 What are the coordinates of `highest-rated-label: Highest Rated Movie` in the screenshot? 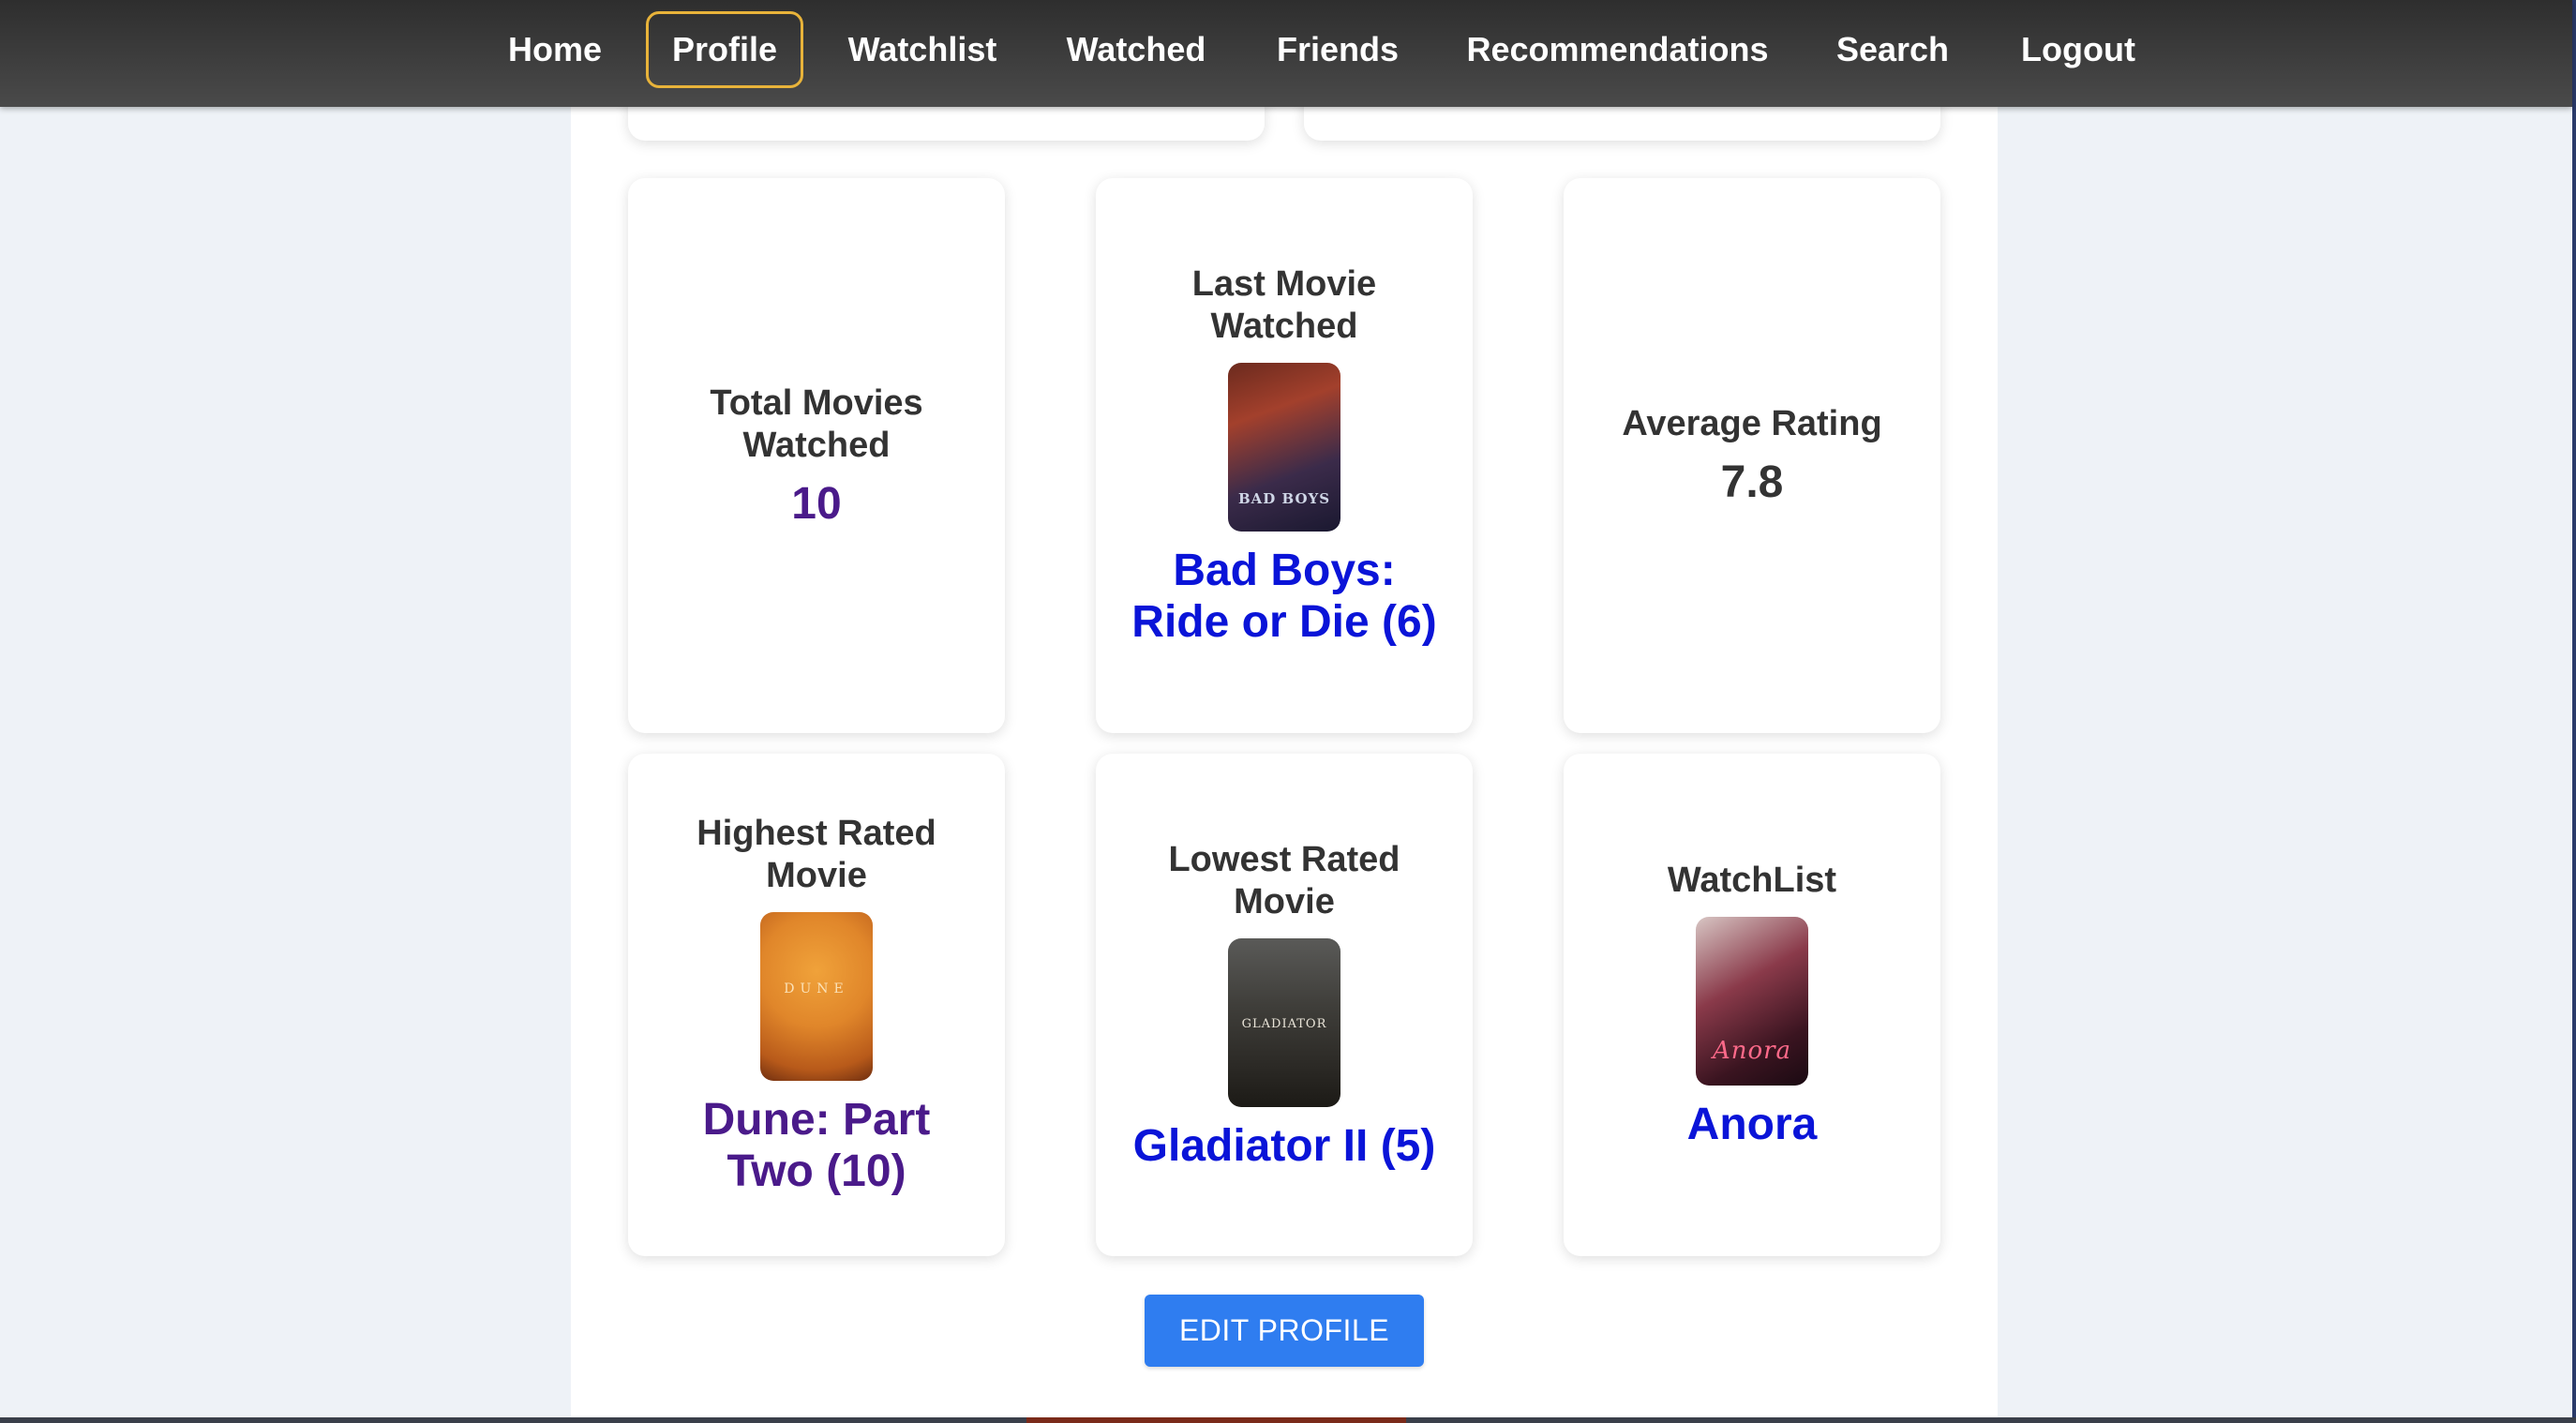 It's located at (816, 854).